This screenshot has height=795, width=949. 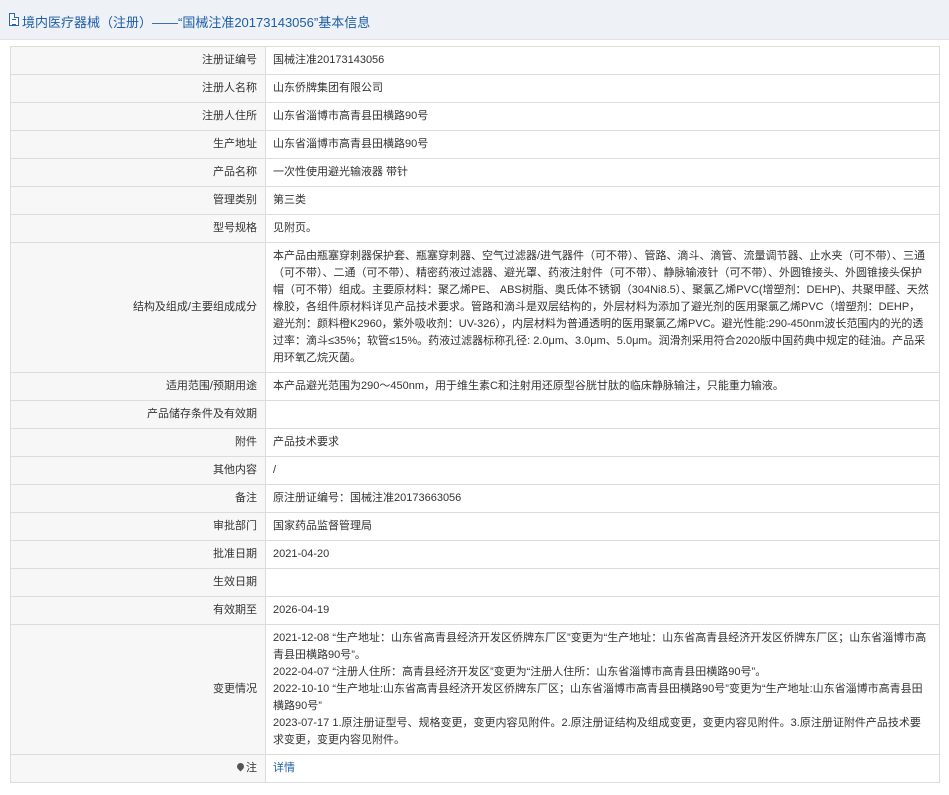 I want to click on label-composition: 结构及组成/主要组成成分, so click(x=138, y=307).